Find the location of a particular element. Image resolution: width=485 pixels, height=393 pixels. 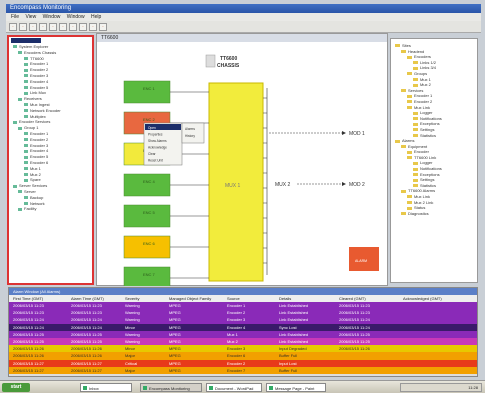

context-menu-item: Clear is located at coordinates (152, 154).